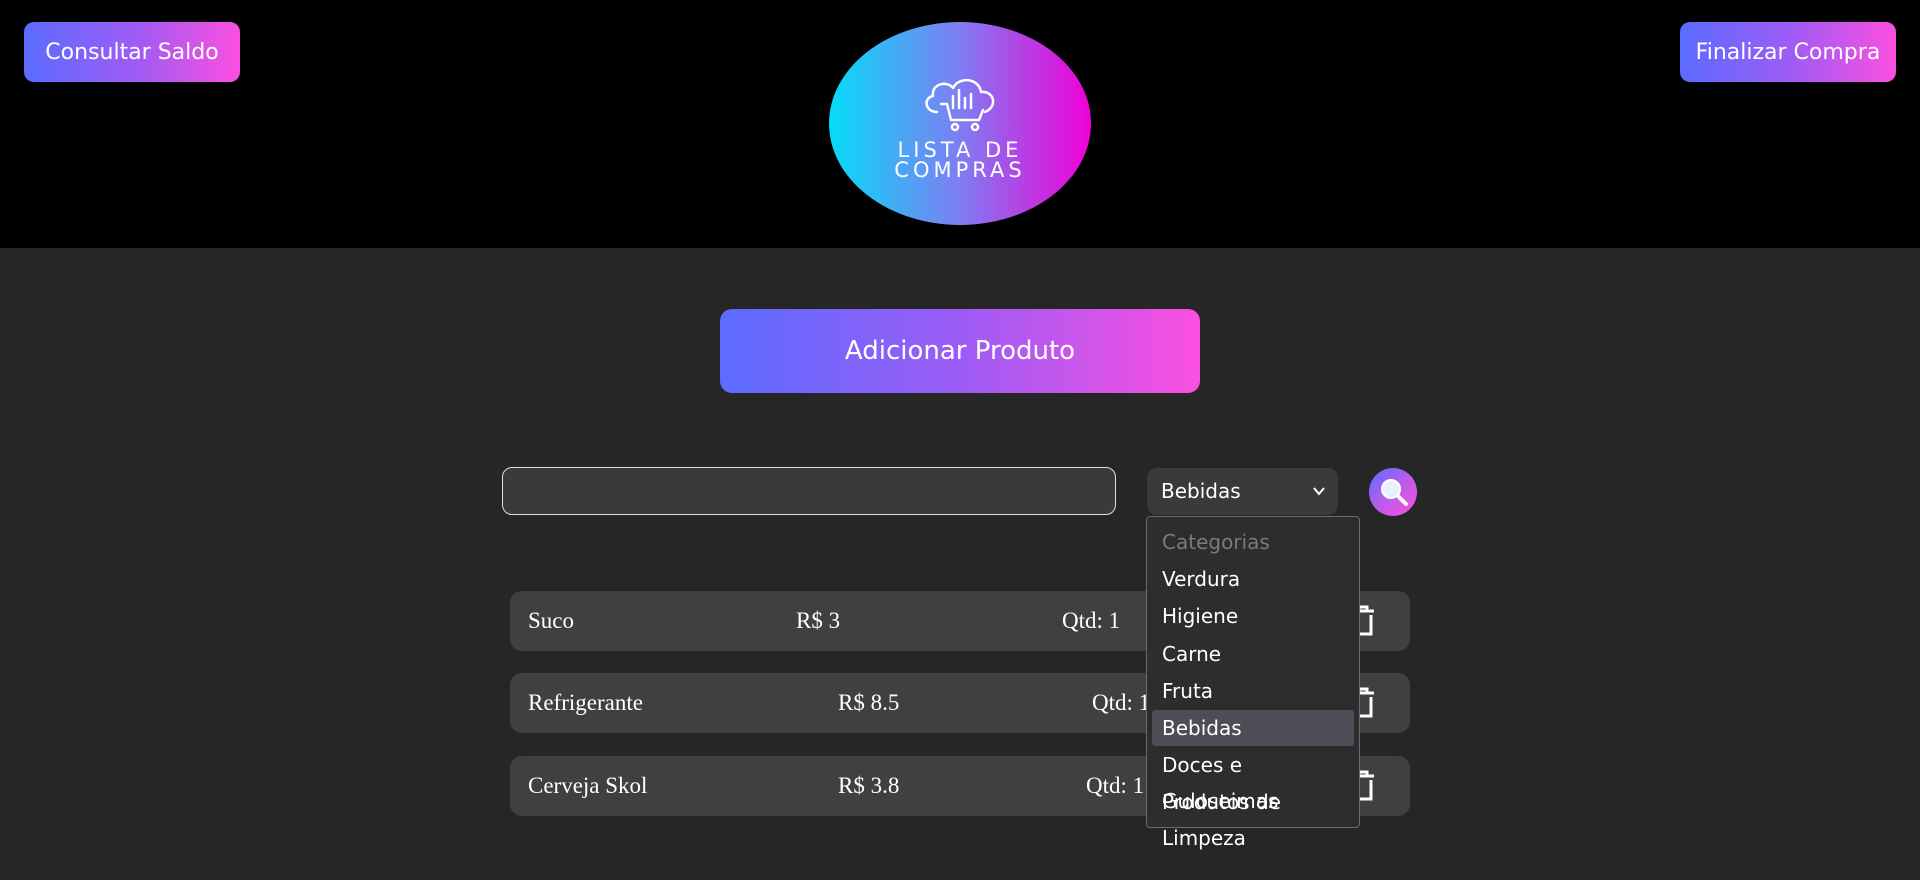  What do you see at coordinates (1253, 728) in the screenshot?
I see `dropdown-option-bebidas: Bebidas` at bounding box center [1253, 728].